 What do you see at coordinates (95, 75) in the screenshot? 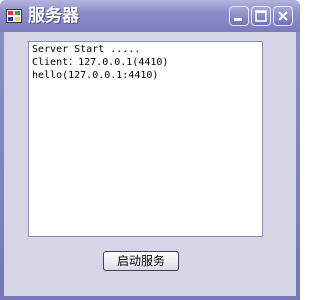
I see `log-line: hello(127.0.0.1:4410)` at bounding box center [95, 75].